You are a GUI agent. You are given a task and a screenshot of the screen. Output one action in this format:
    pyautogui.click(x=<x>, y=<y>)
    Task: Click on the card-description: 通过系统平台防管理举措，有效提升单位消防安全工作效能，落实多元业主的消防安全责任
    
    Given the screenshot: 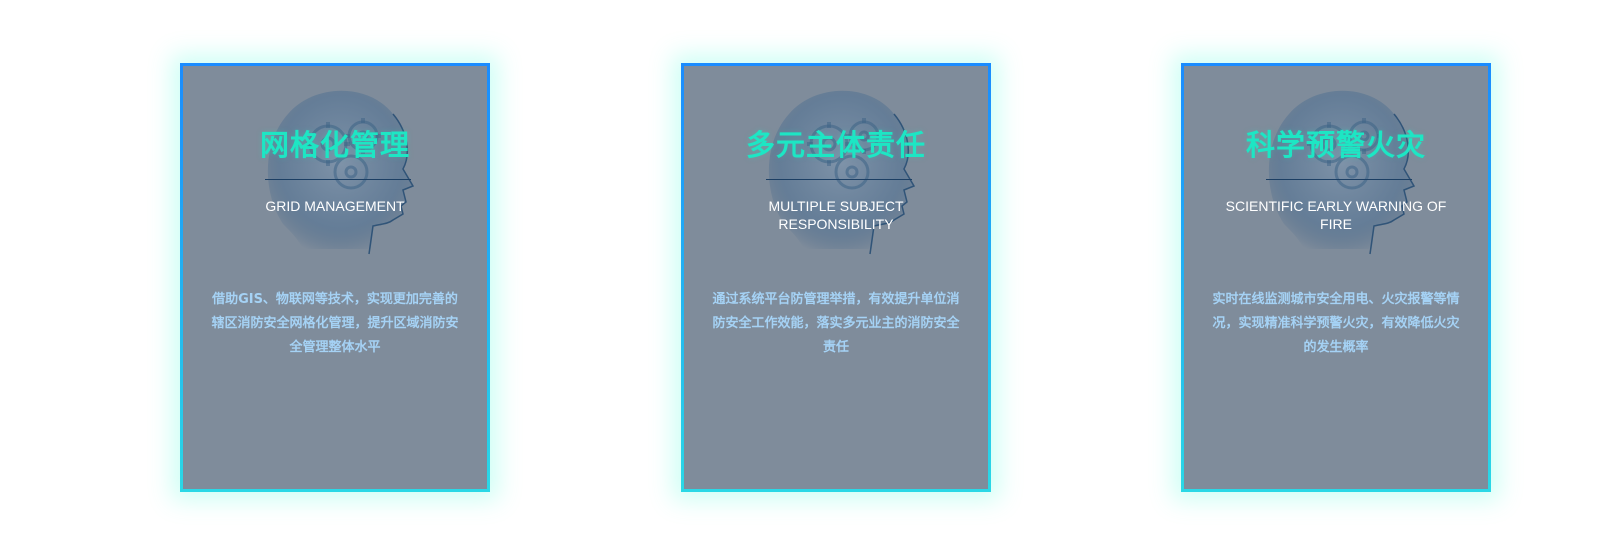 What is the action you would take?
    pyautogui.click(x=836, y=323)
    